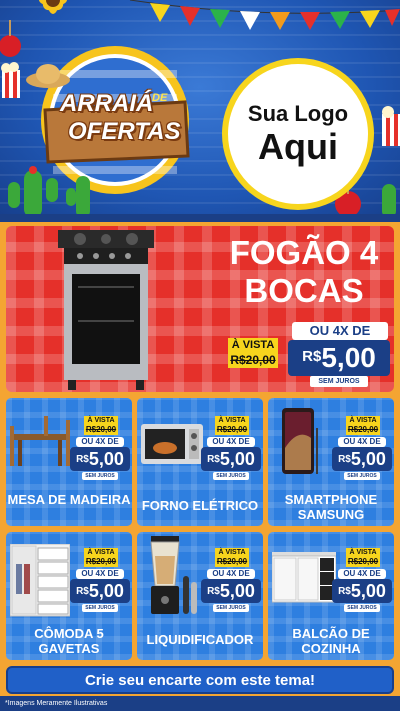 The image size is (400, 711). Describe the element at coordinates (200, 680) in the screenshot. I see `create-flyer-button: Crie seu encarte com este tema!` at that location.